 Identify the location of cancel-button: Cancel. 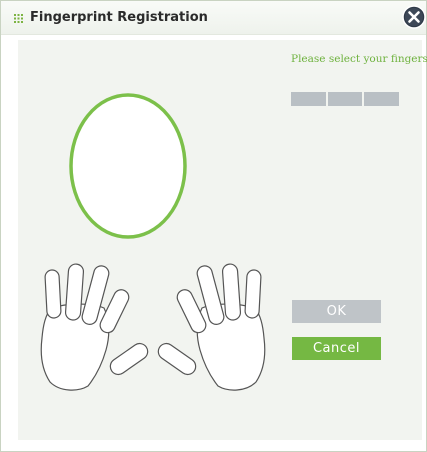
(336, 348).